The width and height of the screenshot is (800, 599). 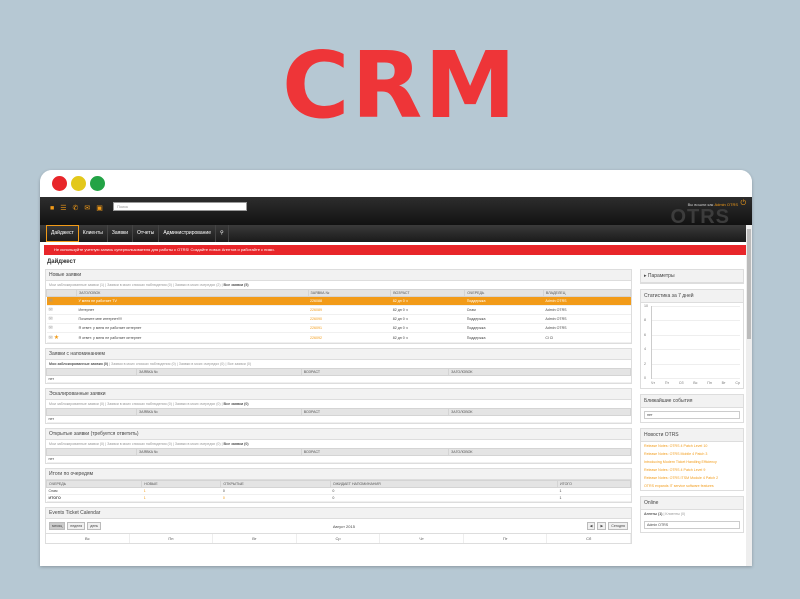 I want to click on chart-x-tick: Пн, so click(x=709, y=383).